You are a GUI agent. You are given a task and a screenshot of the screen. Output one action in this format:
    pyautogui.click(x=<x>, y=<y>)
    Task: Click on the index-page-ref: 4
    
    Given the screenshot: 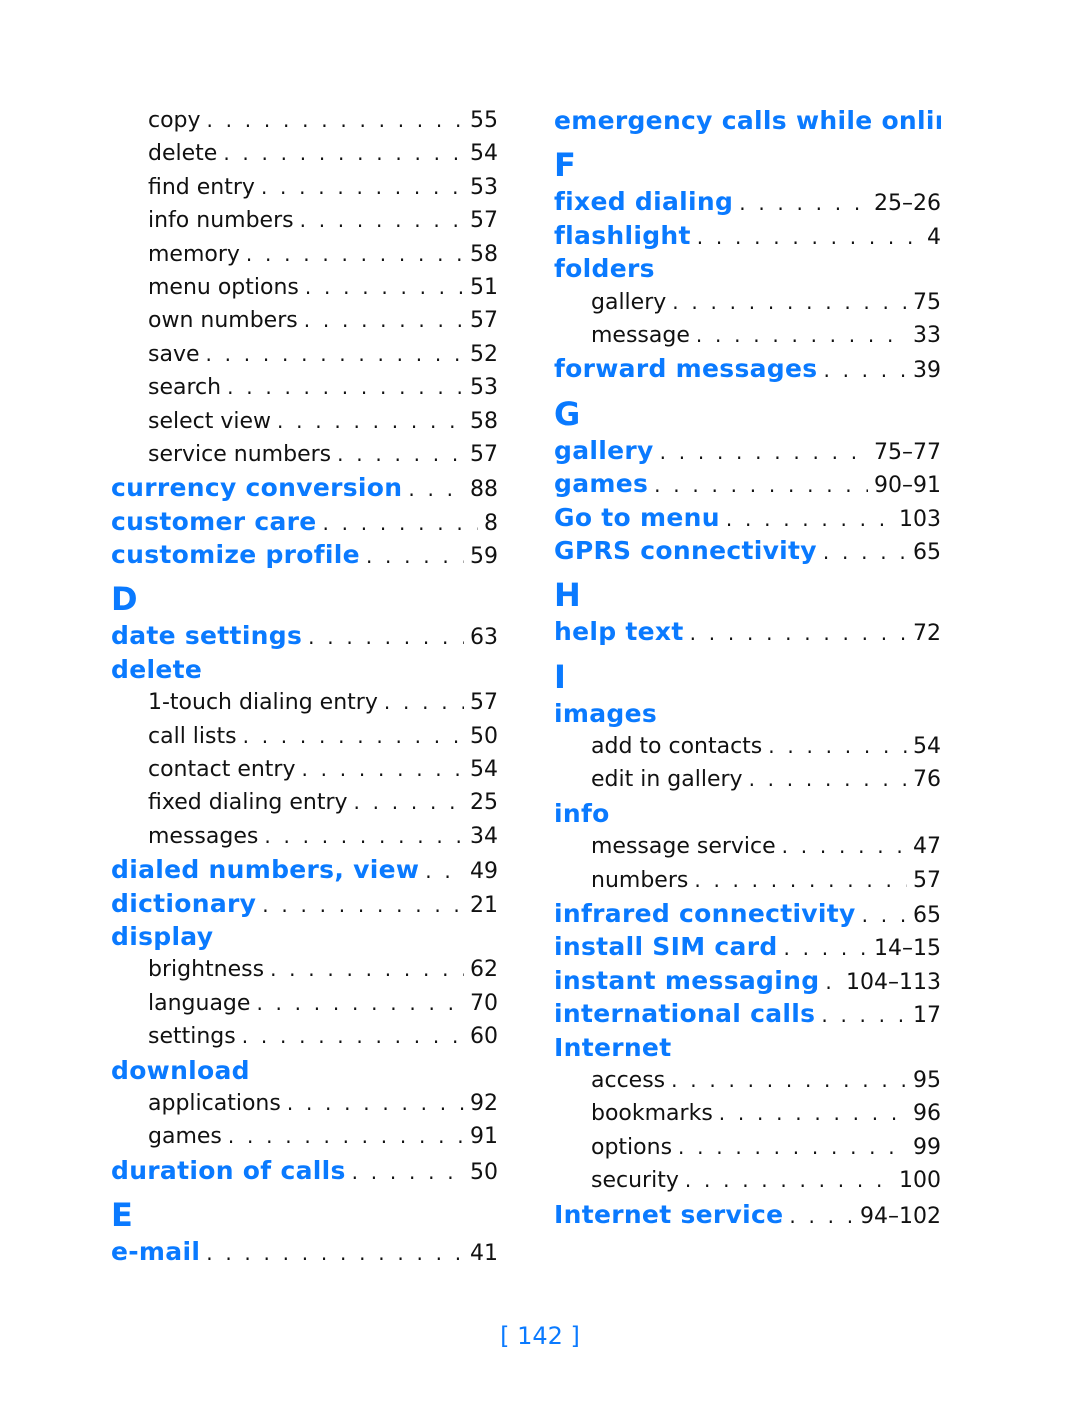 What is the action you would take?
    pyautogui.click(x=934, y=237)
    